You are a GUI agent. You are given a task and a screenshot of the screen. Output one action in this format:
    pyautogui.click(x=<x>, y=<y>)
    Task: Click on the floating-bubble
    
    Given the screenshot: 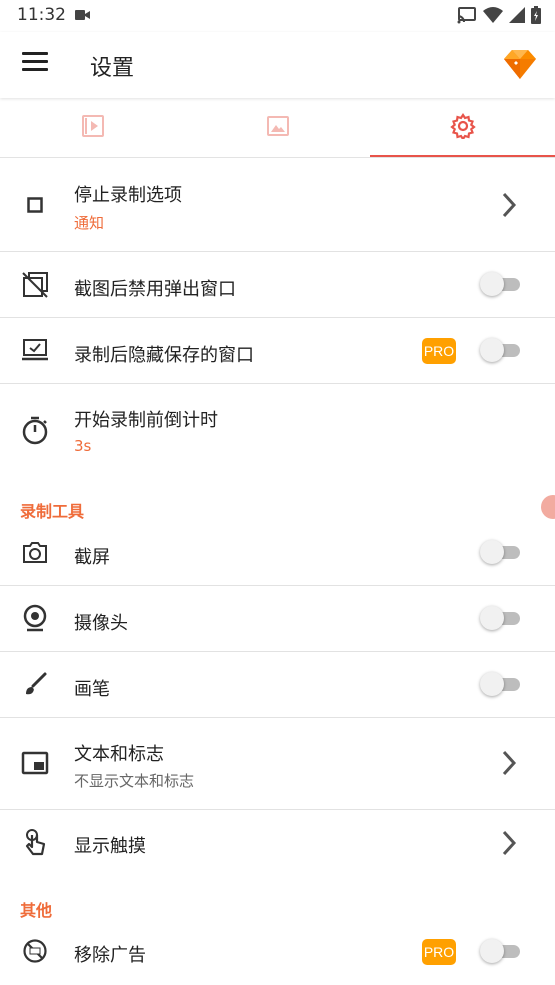 What is the action you would take?
    pyautogui.click(x=548, y=507)
    